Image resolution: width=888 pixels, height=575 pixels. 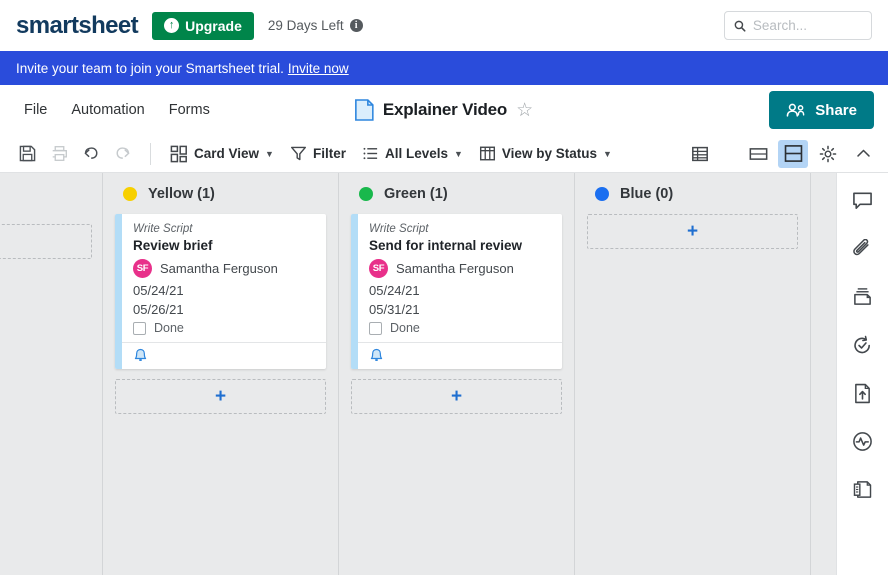 What do you see at coordinates (298, 153) in the screenshot?
I see `filter-icon` at bounding box center [298, 153].